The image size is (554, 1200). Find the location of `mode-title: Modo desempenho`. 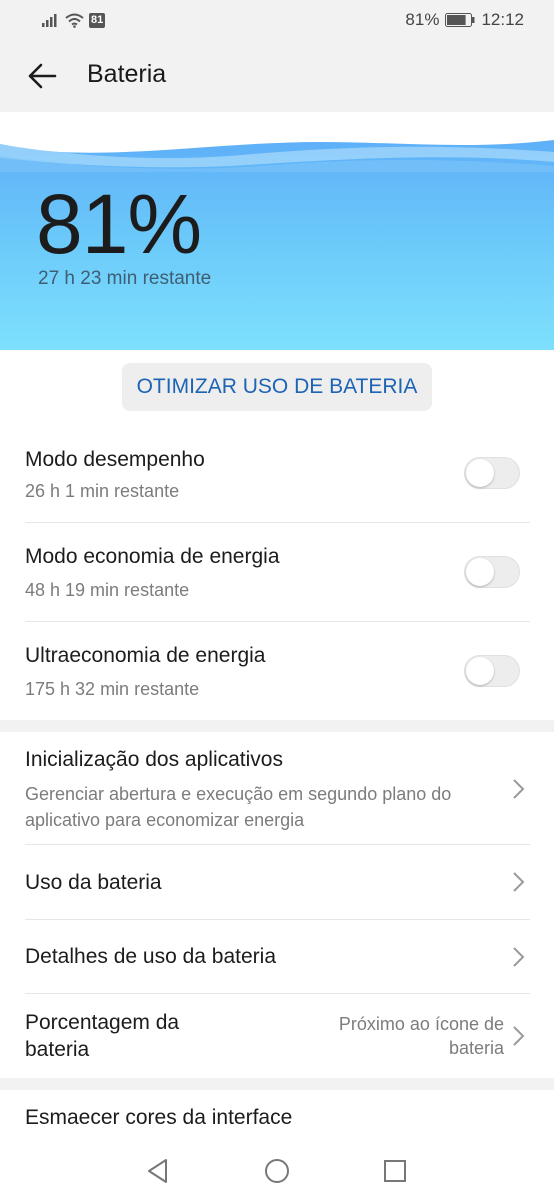

mode-title: Modo desempenho is located at coordinates (115, 459).